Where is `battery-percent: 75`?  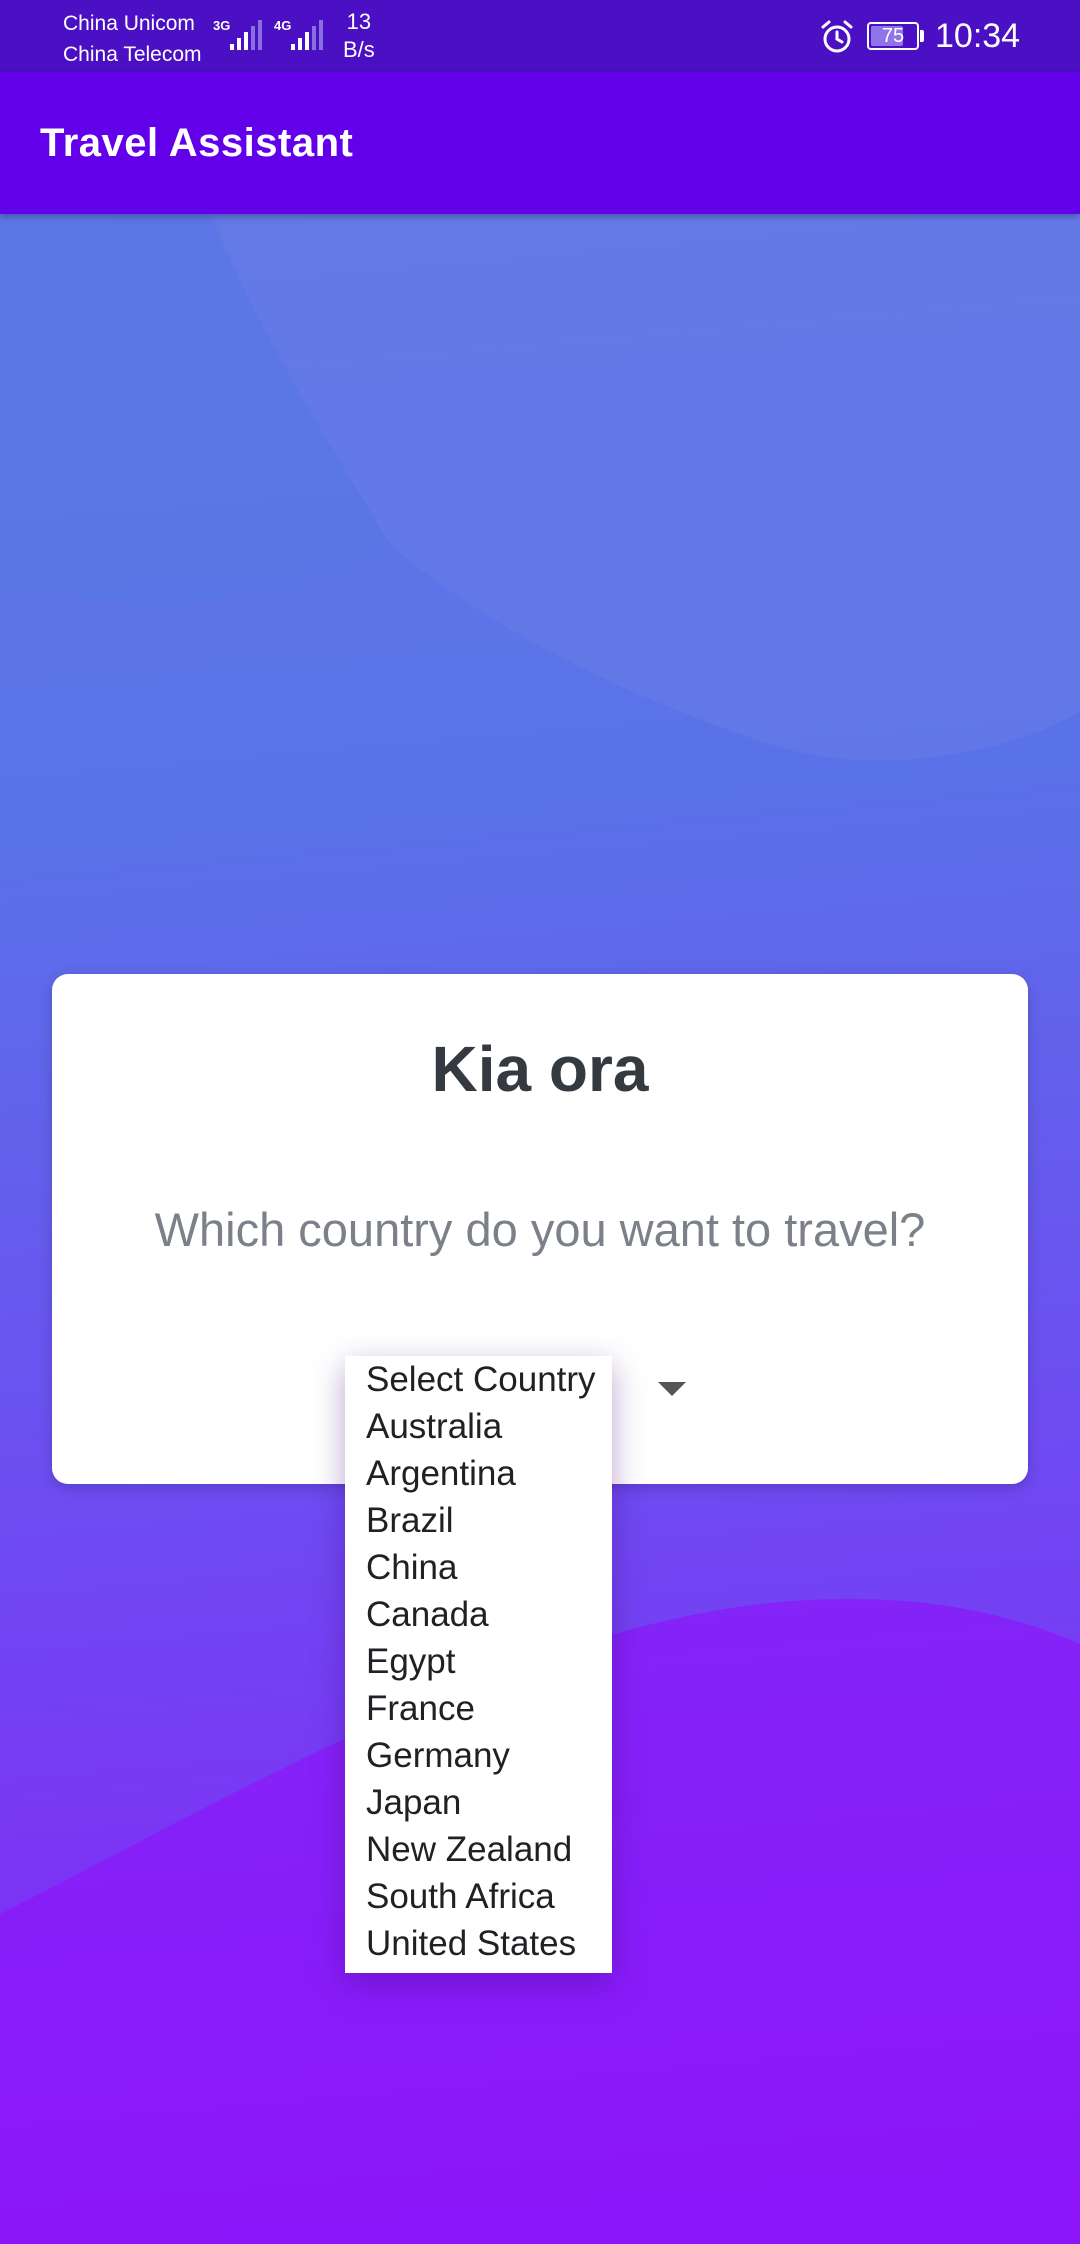
battery-percent: 75 is located at coordinates (893, 36).